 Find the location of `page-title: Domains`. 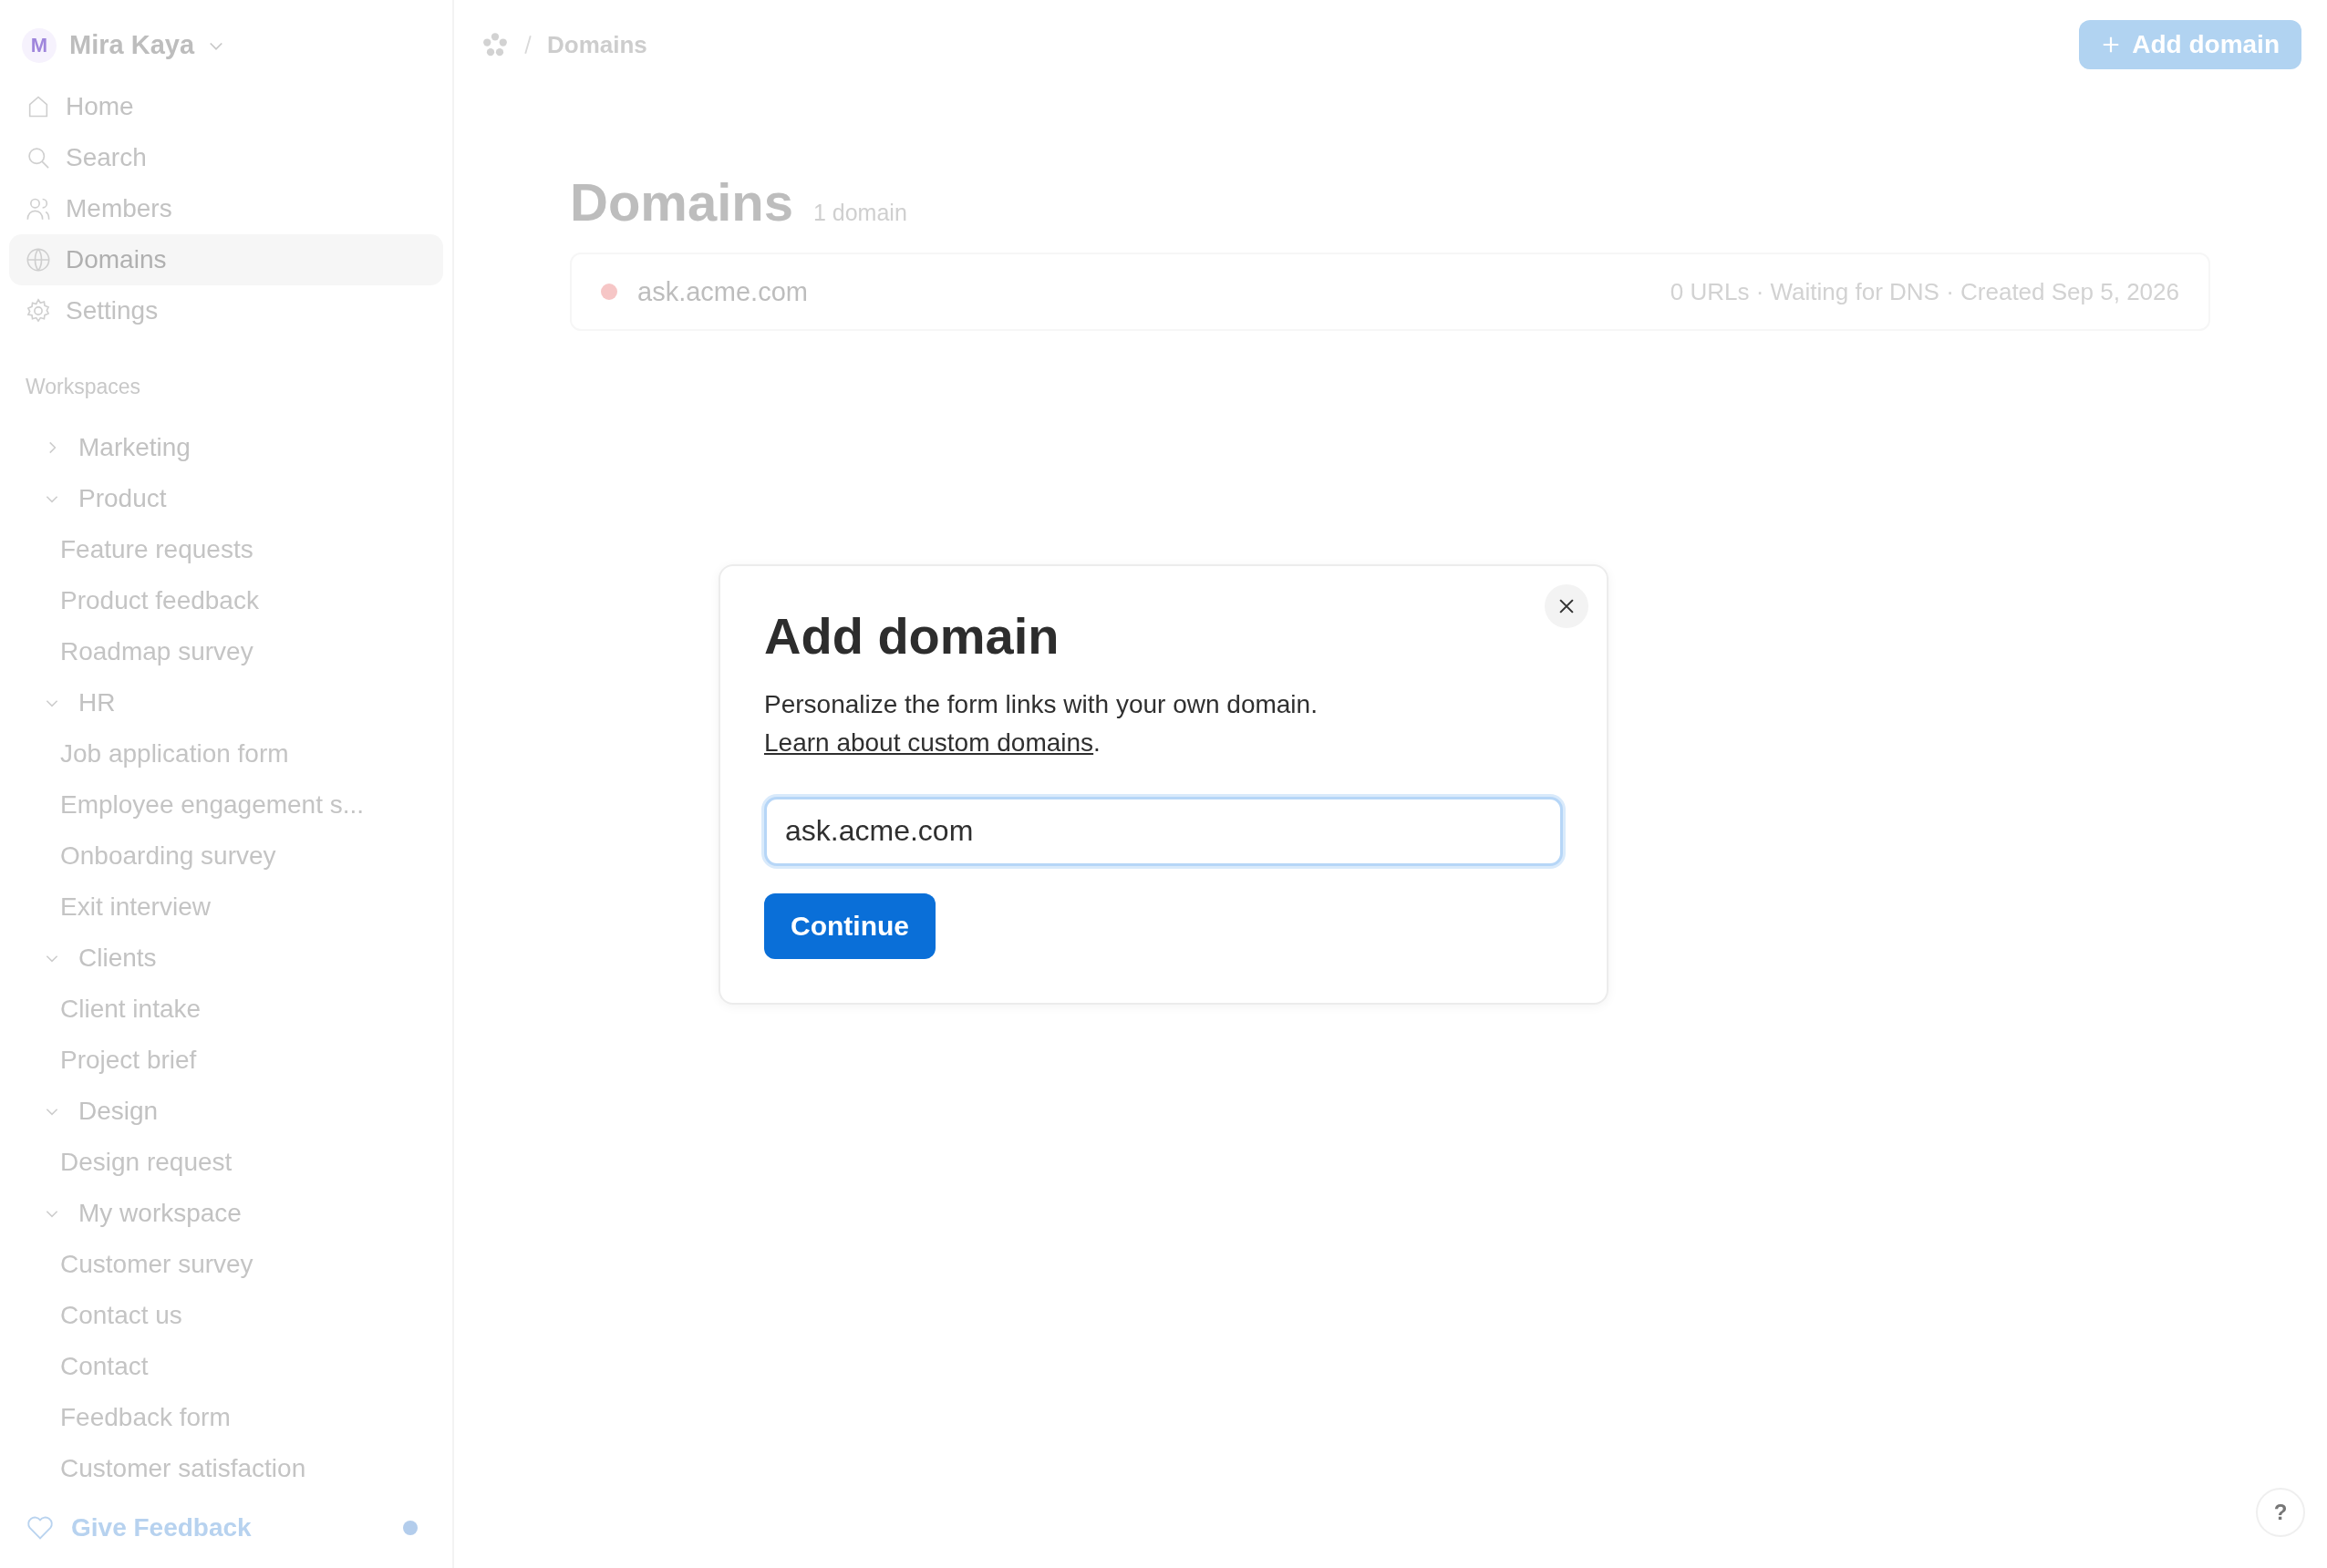

page-title: Domains is located at coordinates (681, 201).